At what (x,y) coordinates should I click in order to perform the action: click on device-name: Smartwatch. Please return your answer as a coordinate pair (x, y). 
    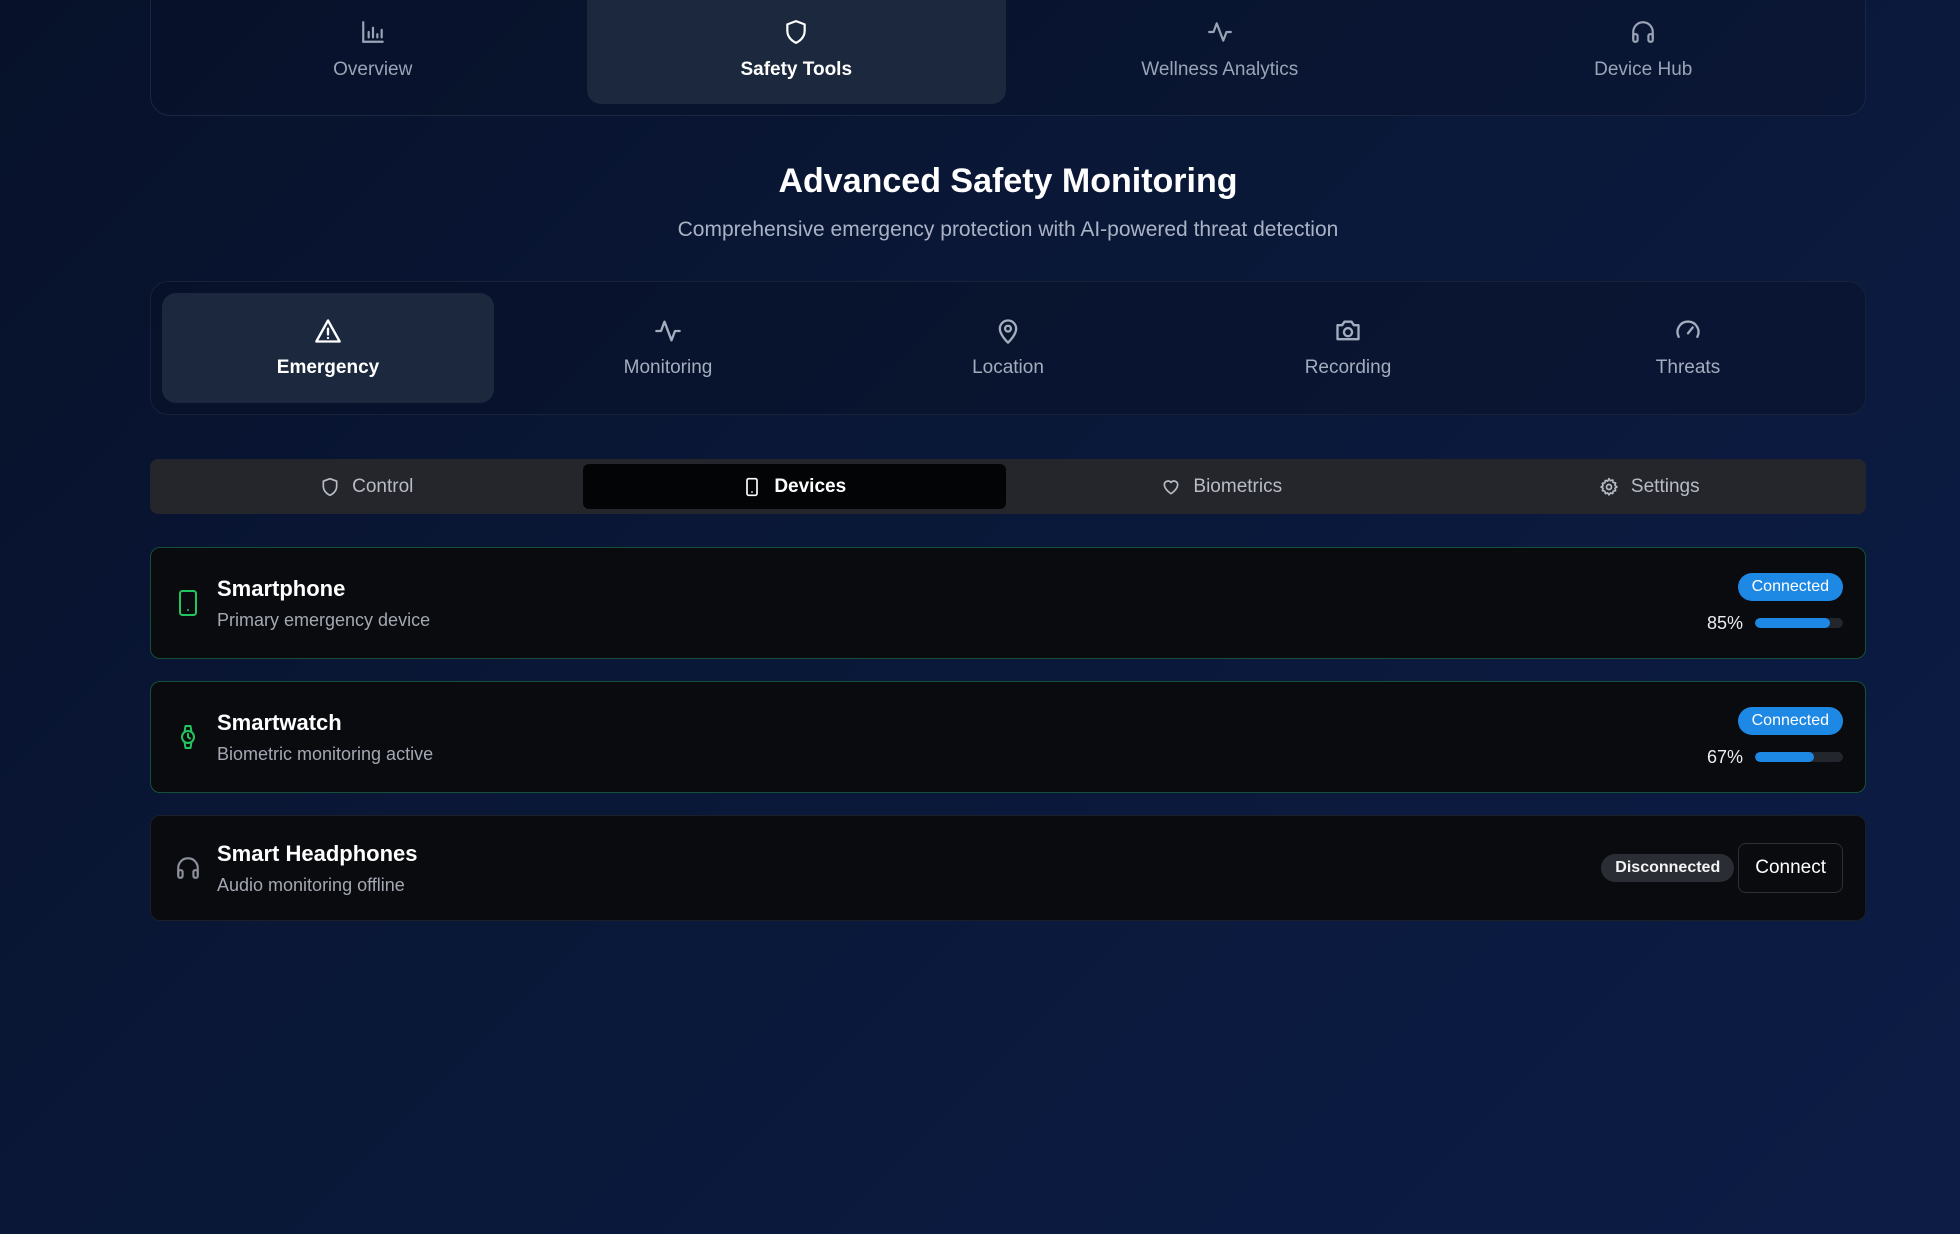
    Looking at the image, I should click on (279, 722).